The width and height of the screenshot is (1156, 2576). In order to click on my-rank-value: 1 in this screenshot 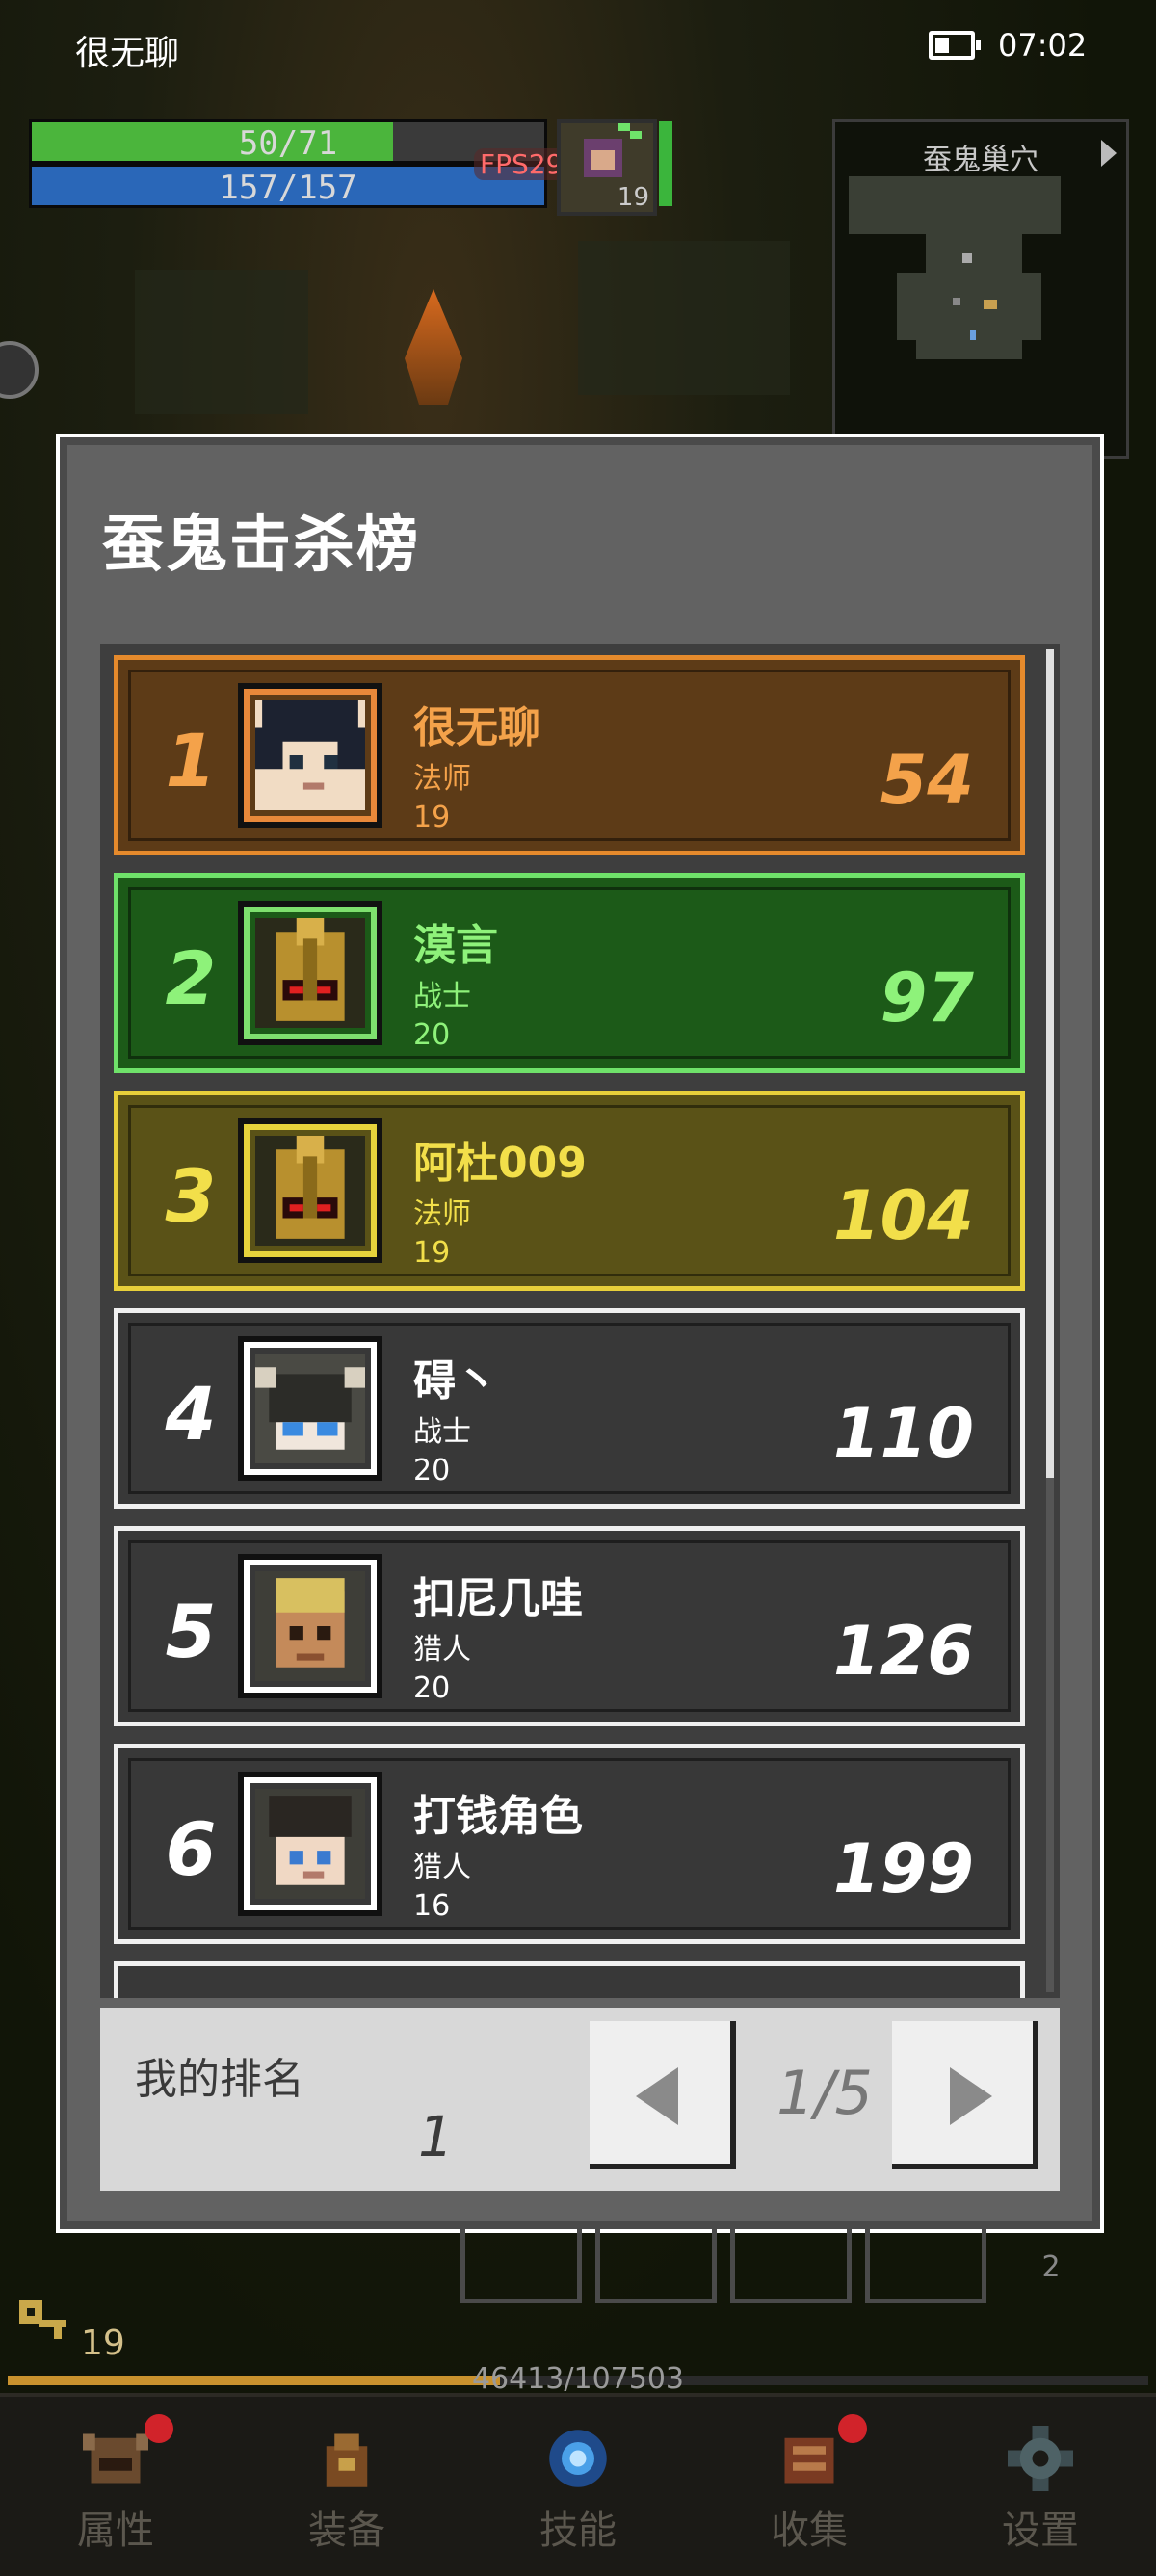, I will do `click(436, 2136)`.